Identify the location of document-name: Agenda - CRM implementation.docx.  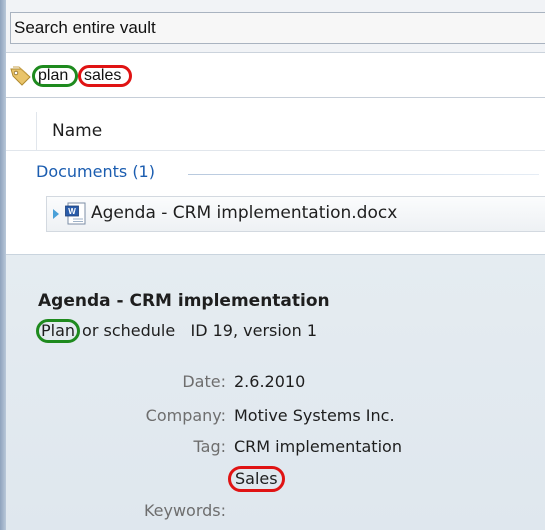
(244, 213).